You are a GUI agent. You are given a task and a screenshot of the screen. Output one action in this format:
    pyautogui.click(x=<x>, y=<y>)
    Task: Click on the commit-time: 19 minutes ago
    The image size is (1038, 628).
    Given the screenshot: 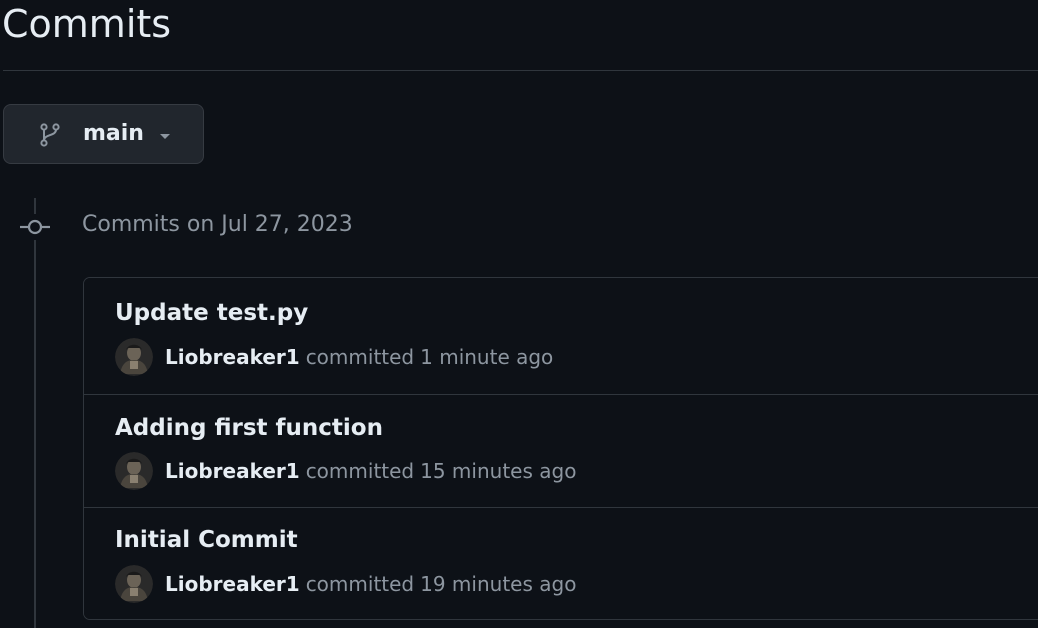 What is the action you would take?
    pyautogui.click(x=498, y=584)
    